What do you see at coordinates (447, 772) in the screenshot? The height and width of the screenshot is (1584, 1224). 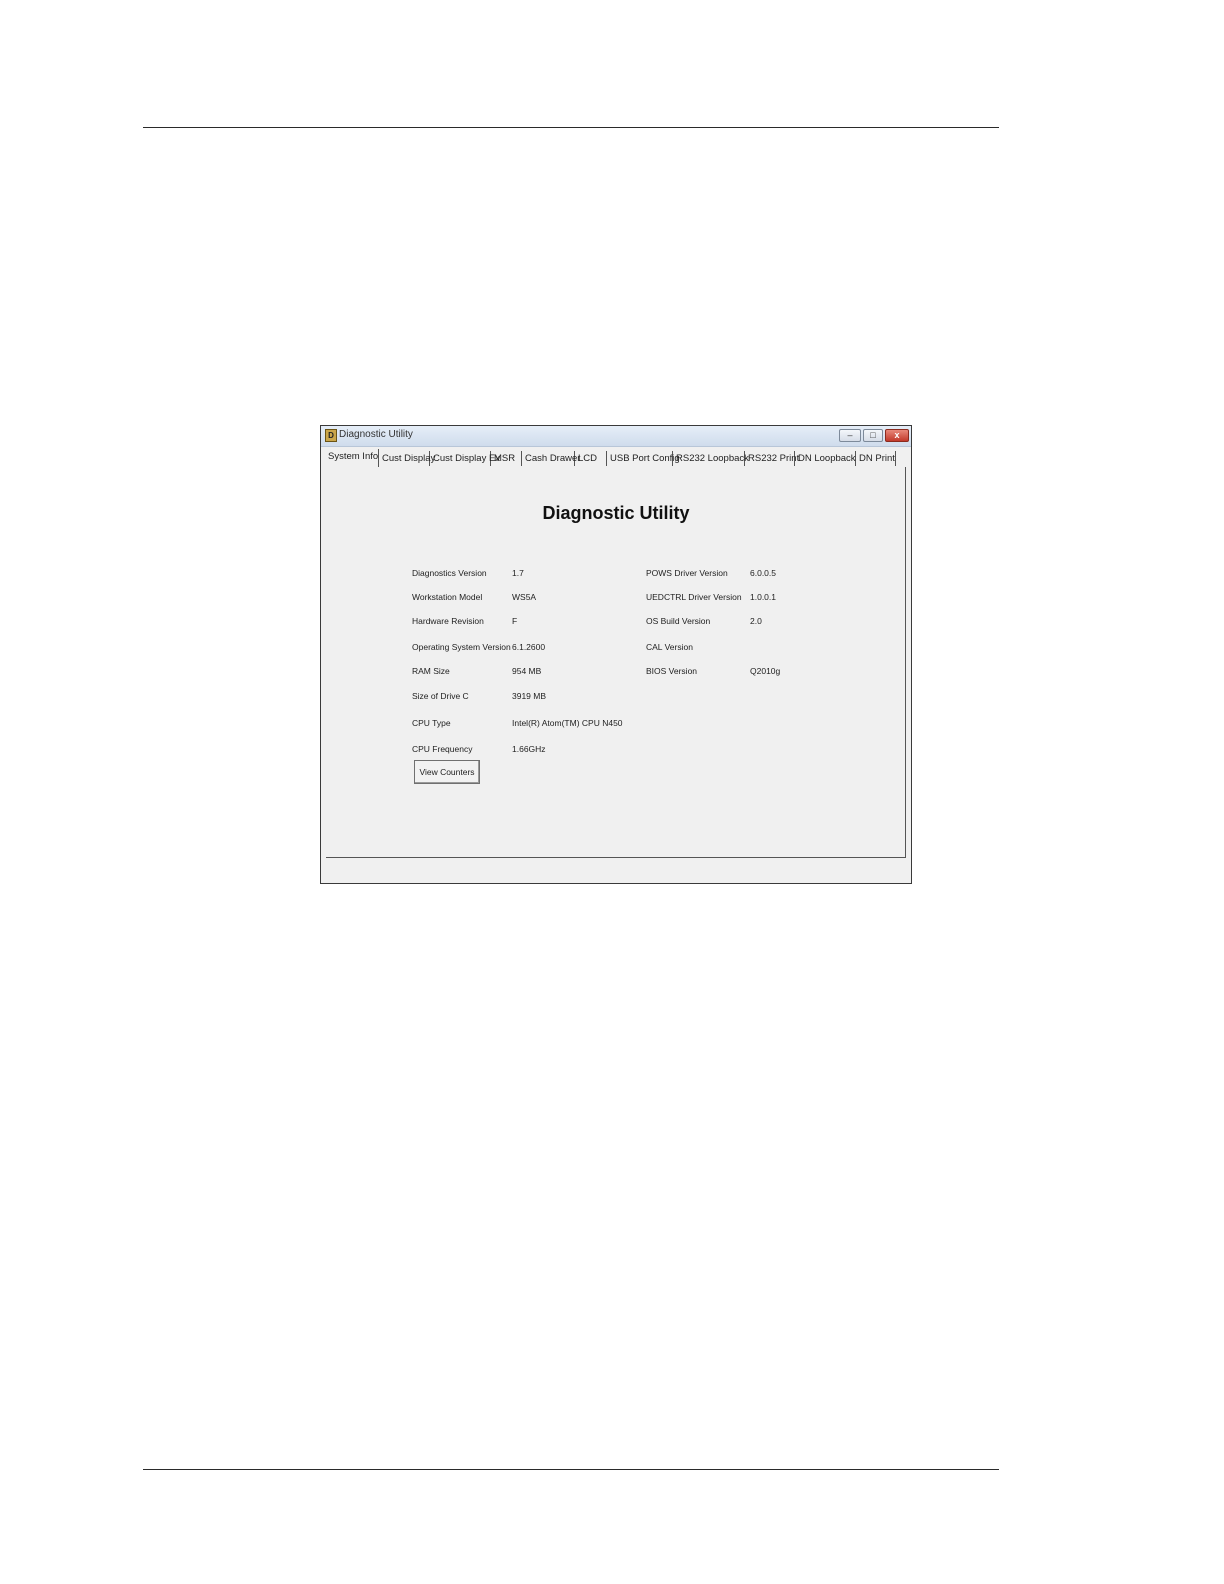 I see `view-counters-button: View Counters` at bounding box center [447, 772].